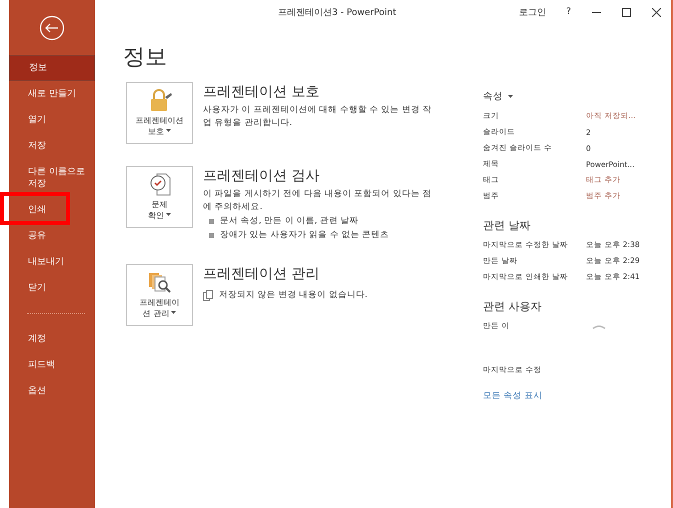  I want to click on back-icon, so click(52, 27).